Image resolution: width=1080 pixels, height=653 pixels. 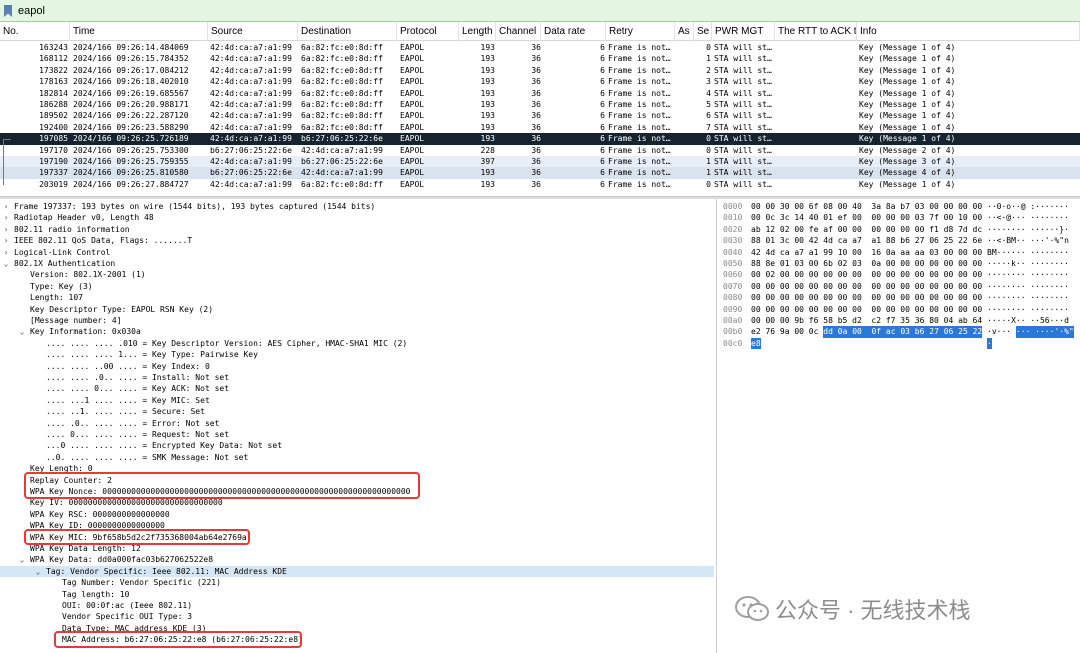 What do you see at coordinates (357, 594) in the screenshot?
I see `detail-line: Tag length: 10` at bounding box center [357, 594].